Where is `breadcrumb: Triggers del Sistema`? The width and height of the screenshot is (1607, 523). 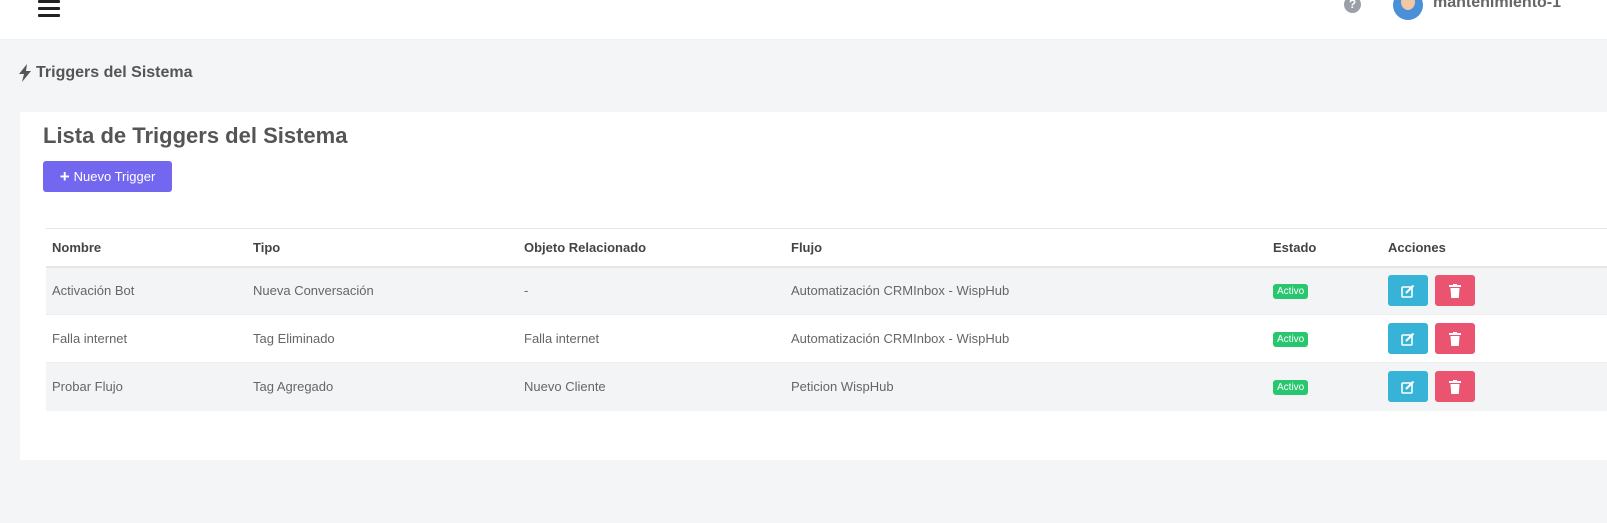 breadcrumb: Triggers del Sistema is located at coordinates (105, 73).